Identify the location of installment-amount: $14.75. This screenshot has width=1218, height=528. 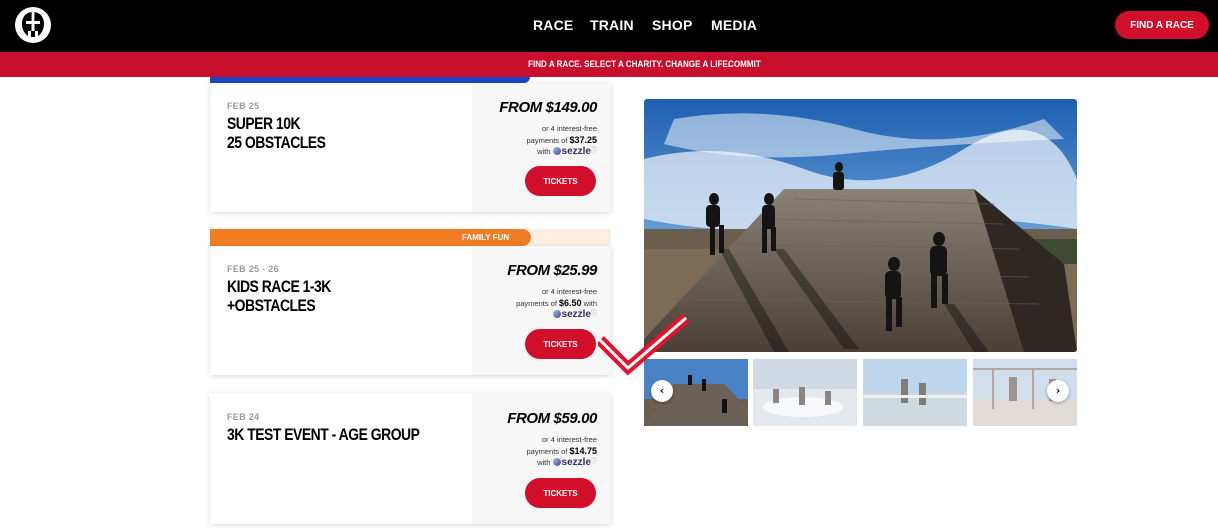
(583, 450).